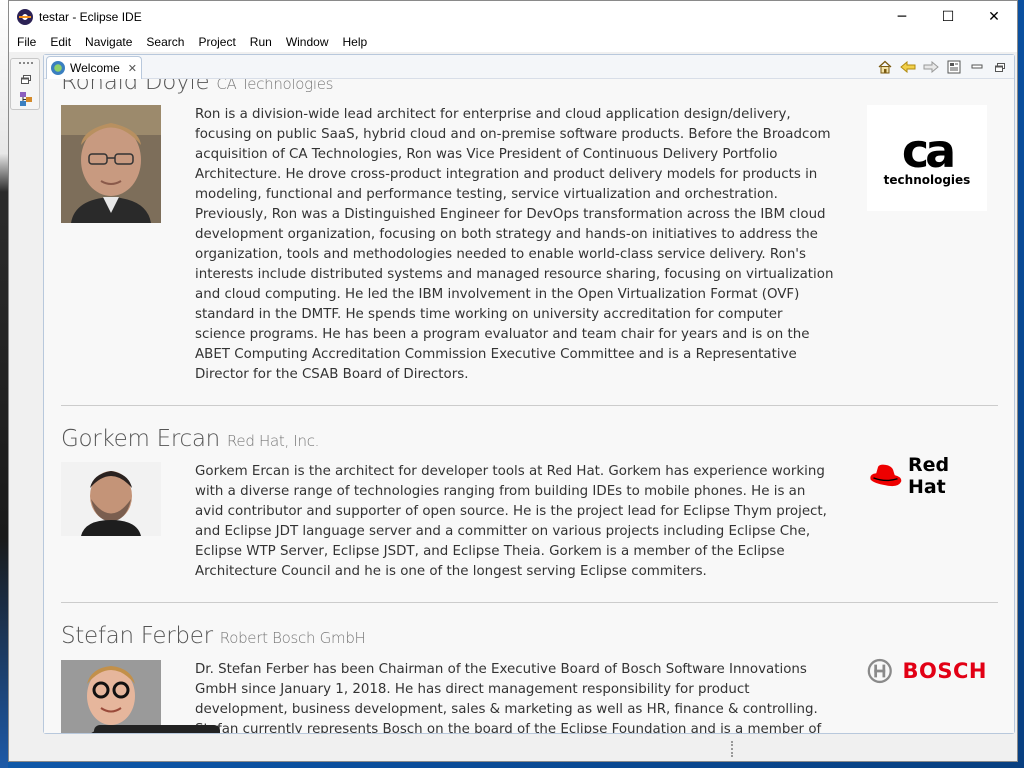  Describe the element at coordinates (529, 439) in the screenshot. I see `person-heading: Gorkem Ercan Red Hat, Inc.` at that location.